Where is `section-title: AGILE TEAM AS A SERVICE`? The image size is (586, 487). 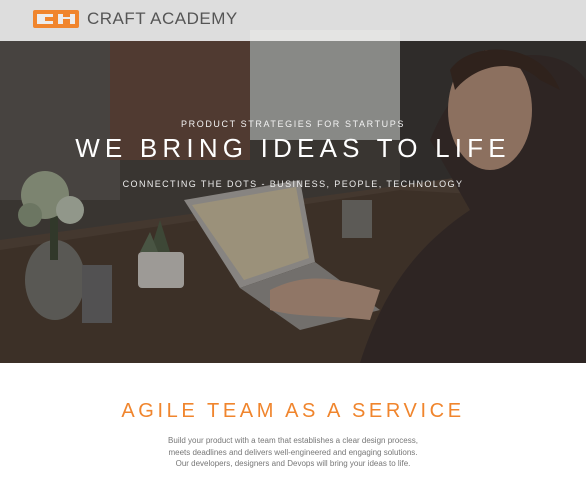
section-title: AGILE TEAM AS A SERVICE is located at coordinates (293, 411).